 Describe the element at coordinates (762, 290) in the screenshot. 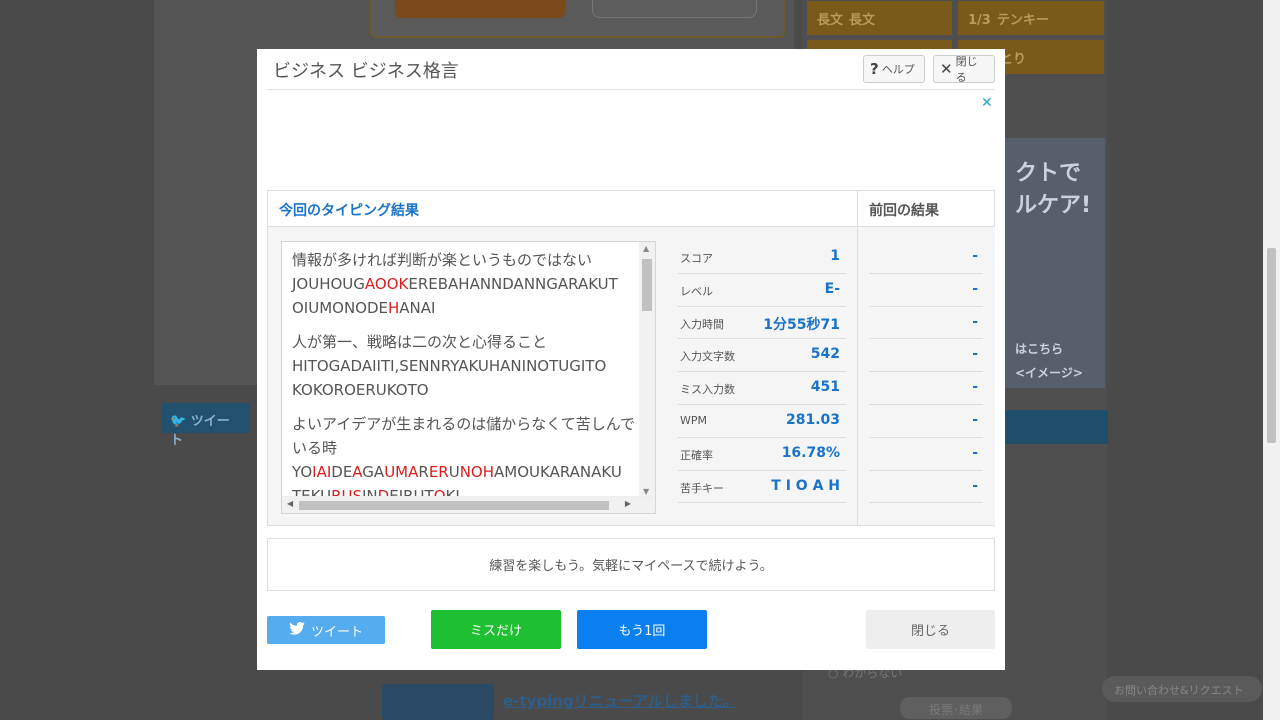

I see `stat-row: レベル E-` at that location.